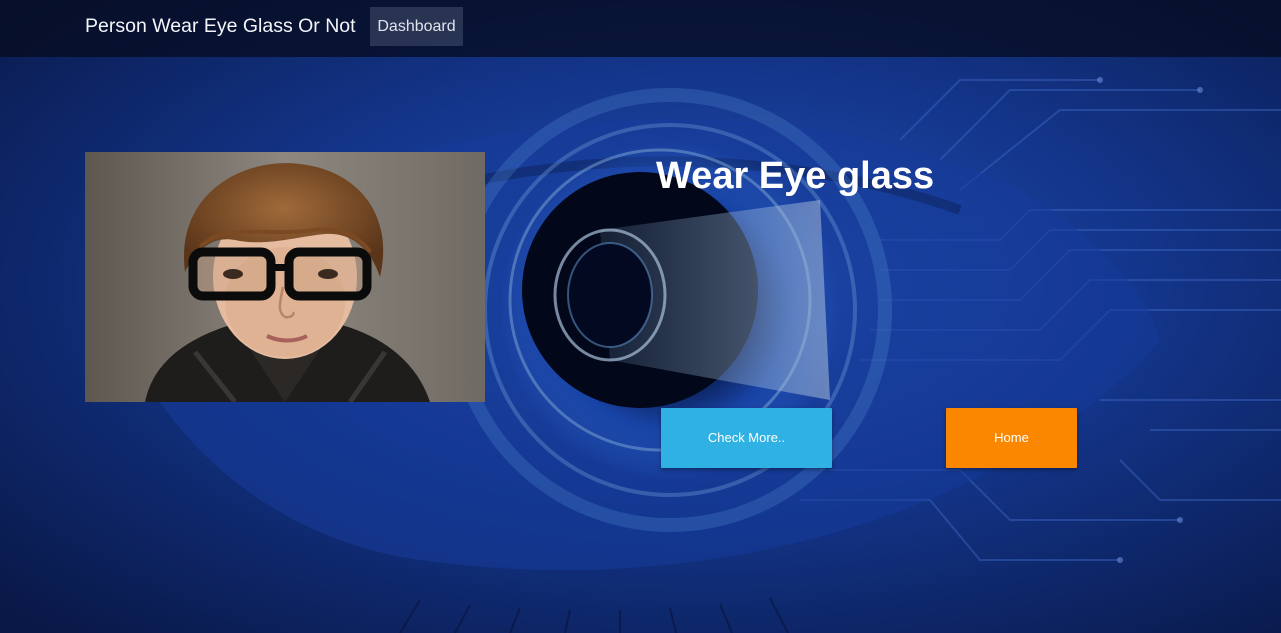 Image resolution: width=1281 pixels, height=633 pixels. I want to click on home-button: Home, so click(1011, 438).